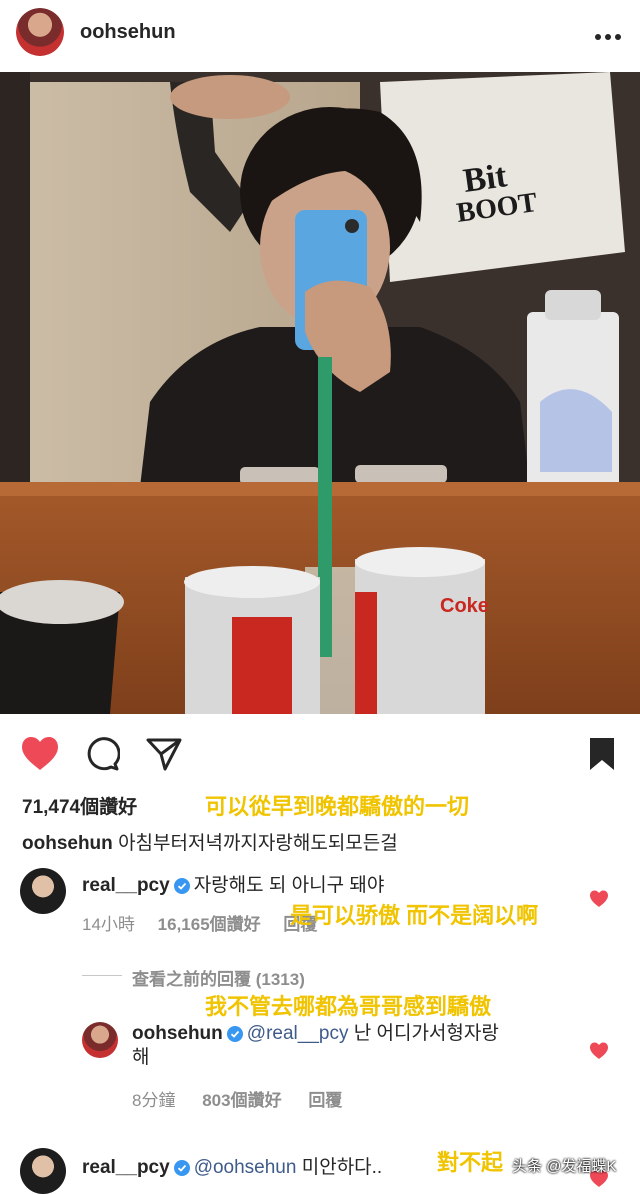 The width and height of the screenshot is (640, 1194). Describe the element at coordinates (470, 1162) in the screenshot. I see `comment-translation: 對不起` at that location.